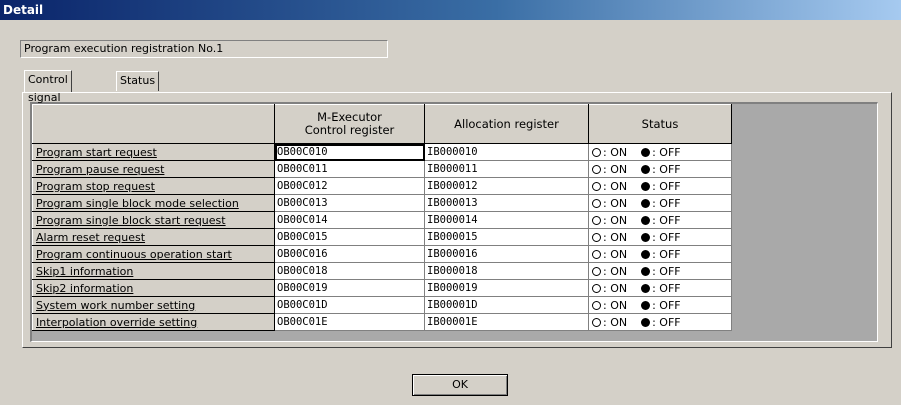 This screenshot has height=405, width=901. Describe the element at coordinates (100, 169) in the screenshot. I see `row-label: Program pause request` at that location.